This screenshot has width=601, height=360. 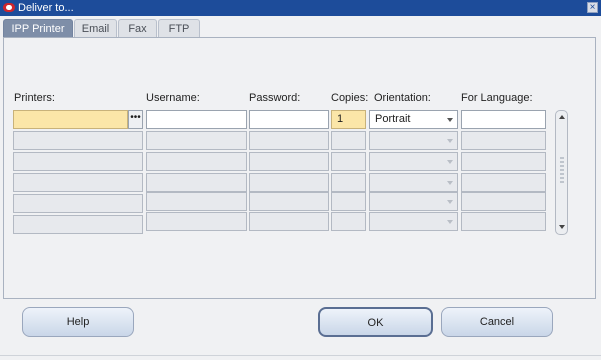 What do you see at coordinates (393, 119) in the screenshot?
I see `orientation-value: Portrait` at bounding box center [393, 119].